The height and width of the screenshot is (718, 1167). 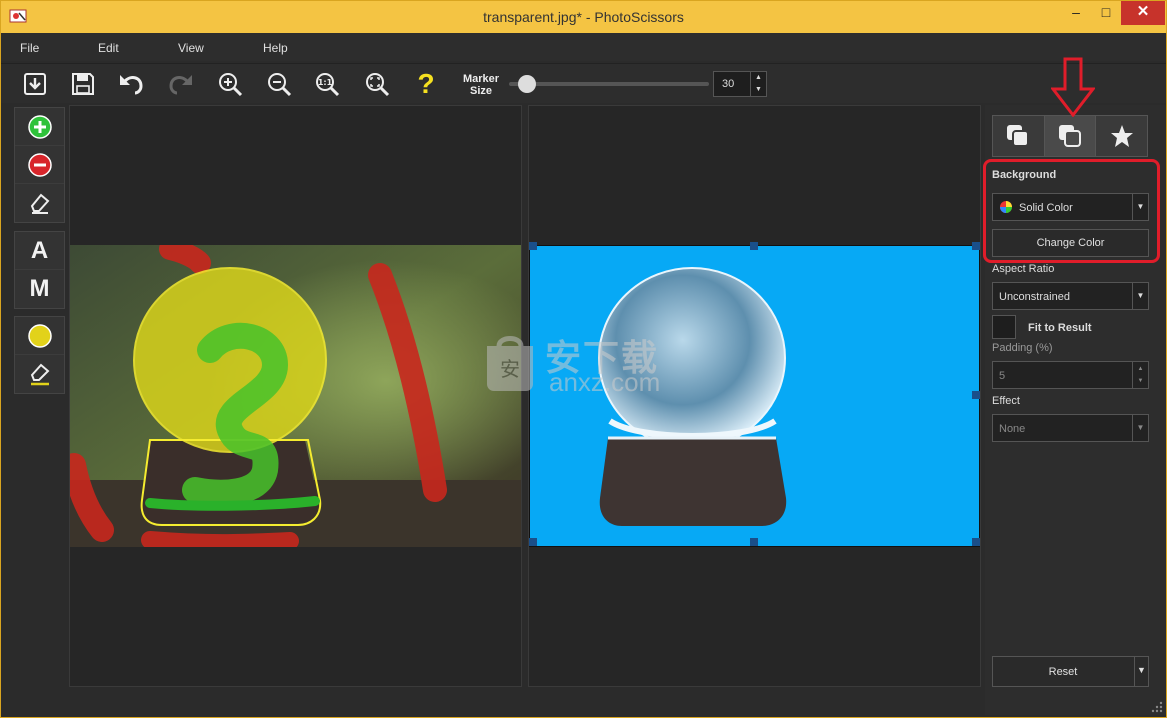 I want to click on padding-label: Padding (%), so click(x=1022, y=348).